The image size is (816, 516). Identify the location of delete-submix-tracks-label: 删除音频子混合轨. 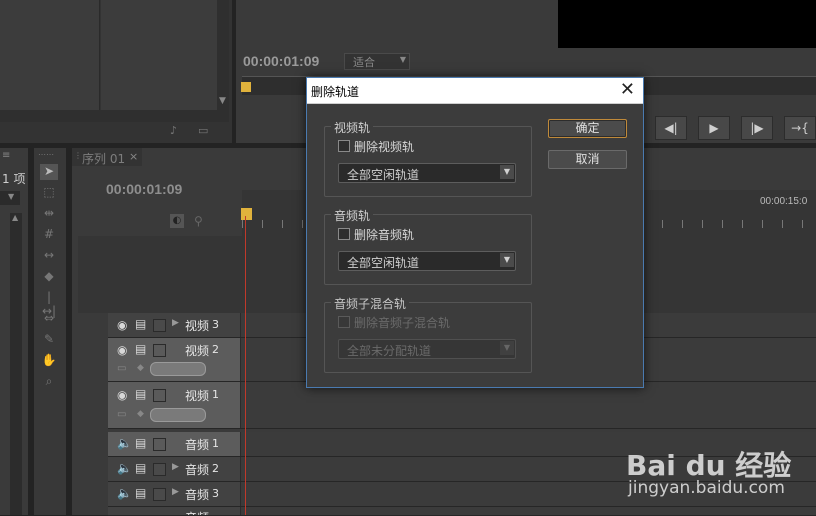
(402, 323).